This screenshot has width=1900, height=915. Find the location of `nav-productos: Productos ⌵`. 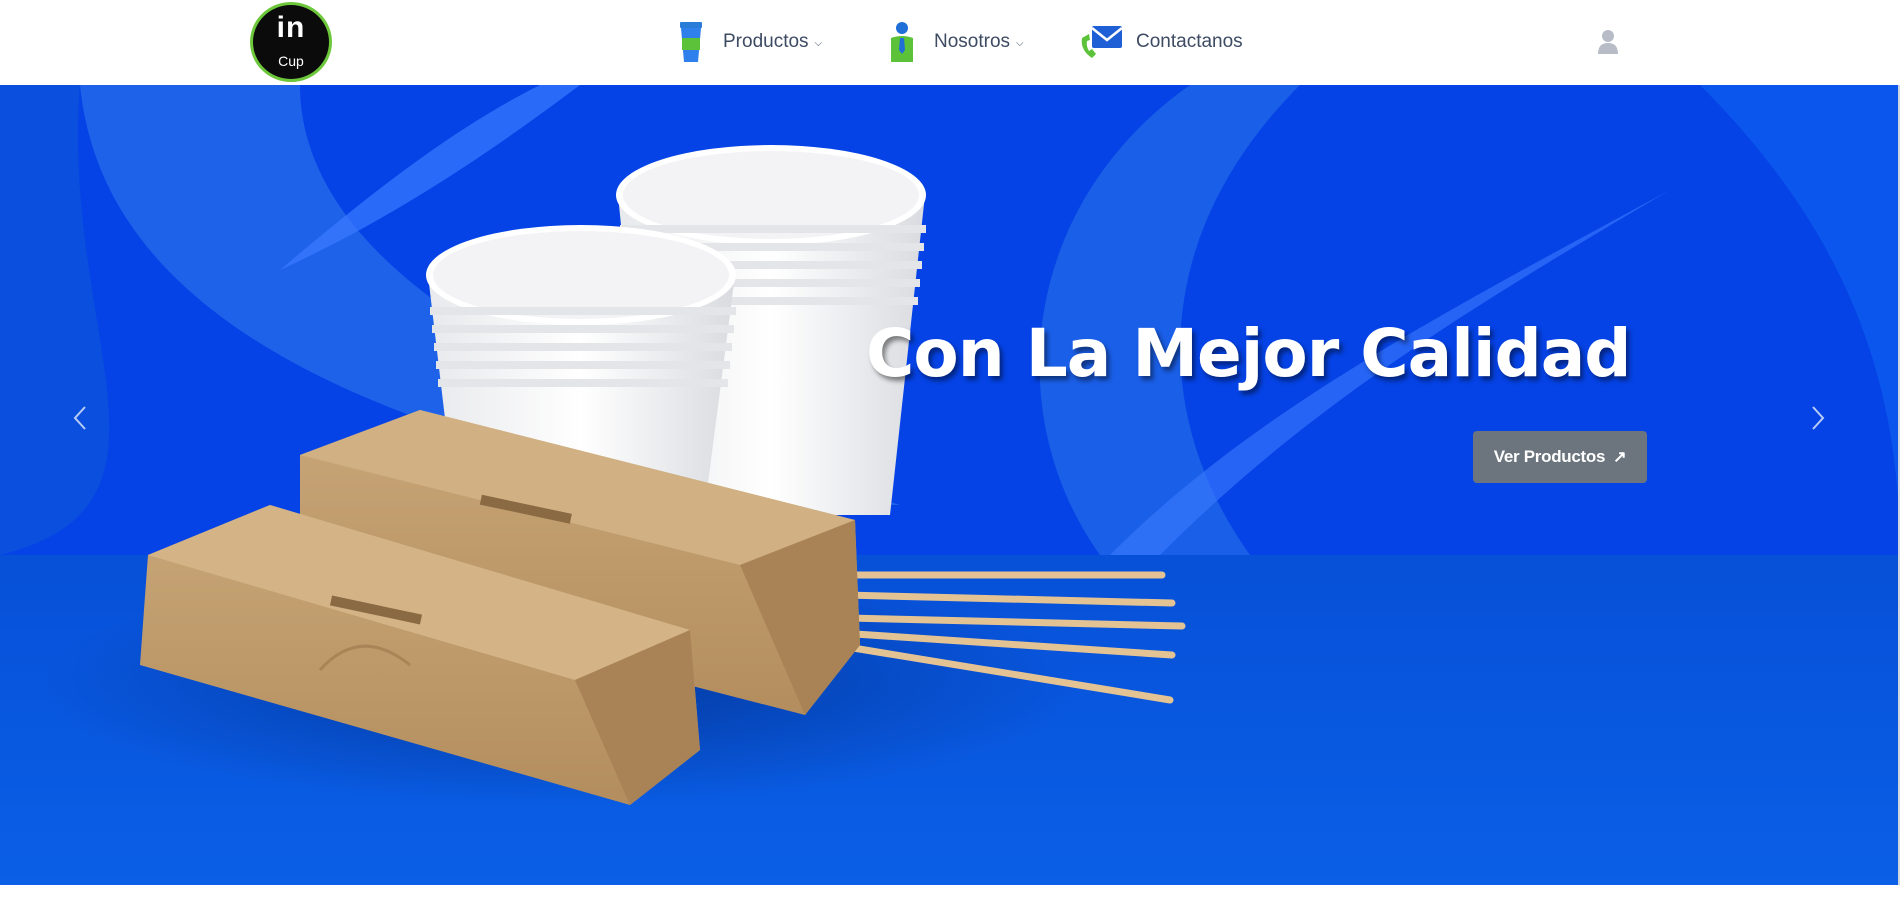

nav-productos: Productos ⌵ is located at coordinates (746, 42).